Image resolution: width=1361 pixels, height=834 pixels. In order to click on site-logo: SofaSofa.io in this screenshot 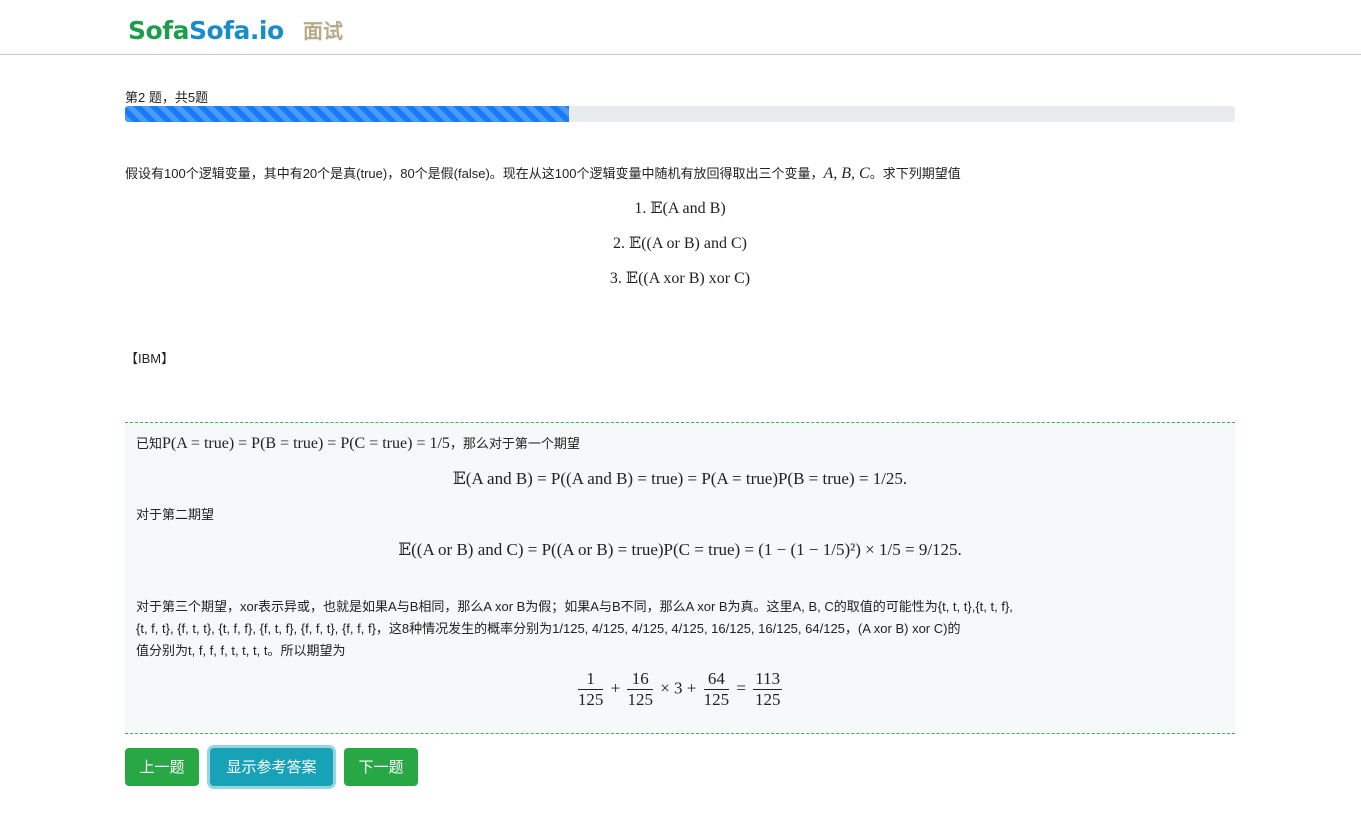, I will do `click(206, 31)`.